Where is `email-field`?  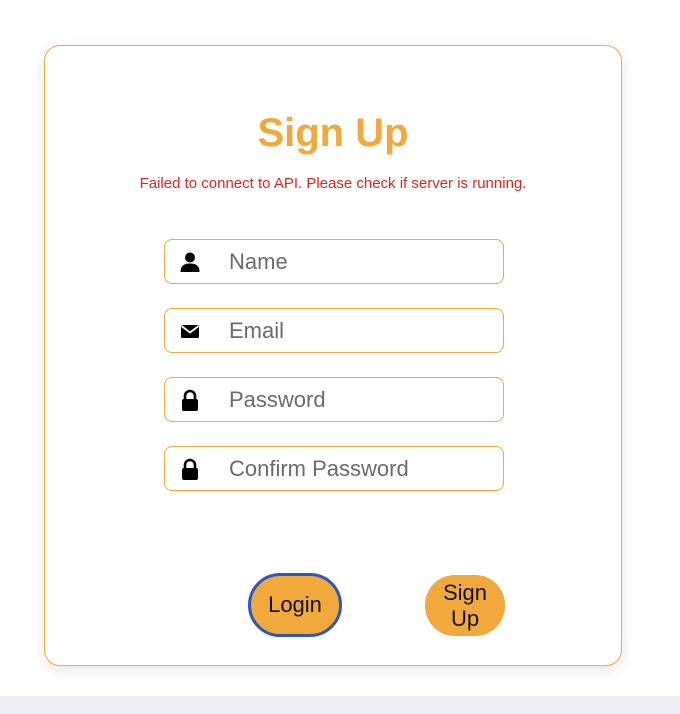 email-field is located at coordinates (334, 330).